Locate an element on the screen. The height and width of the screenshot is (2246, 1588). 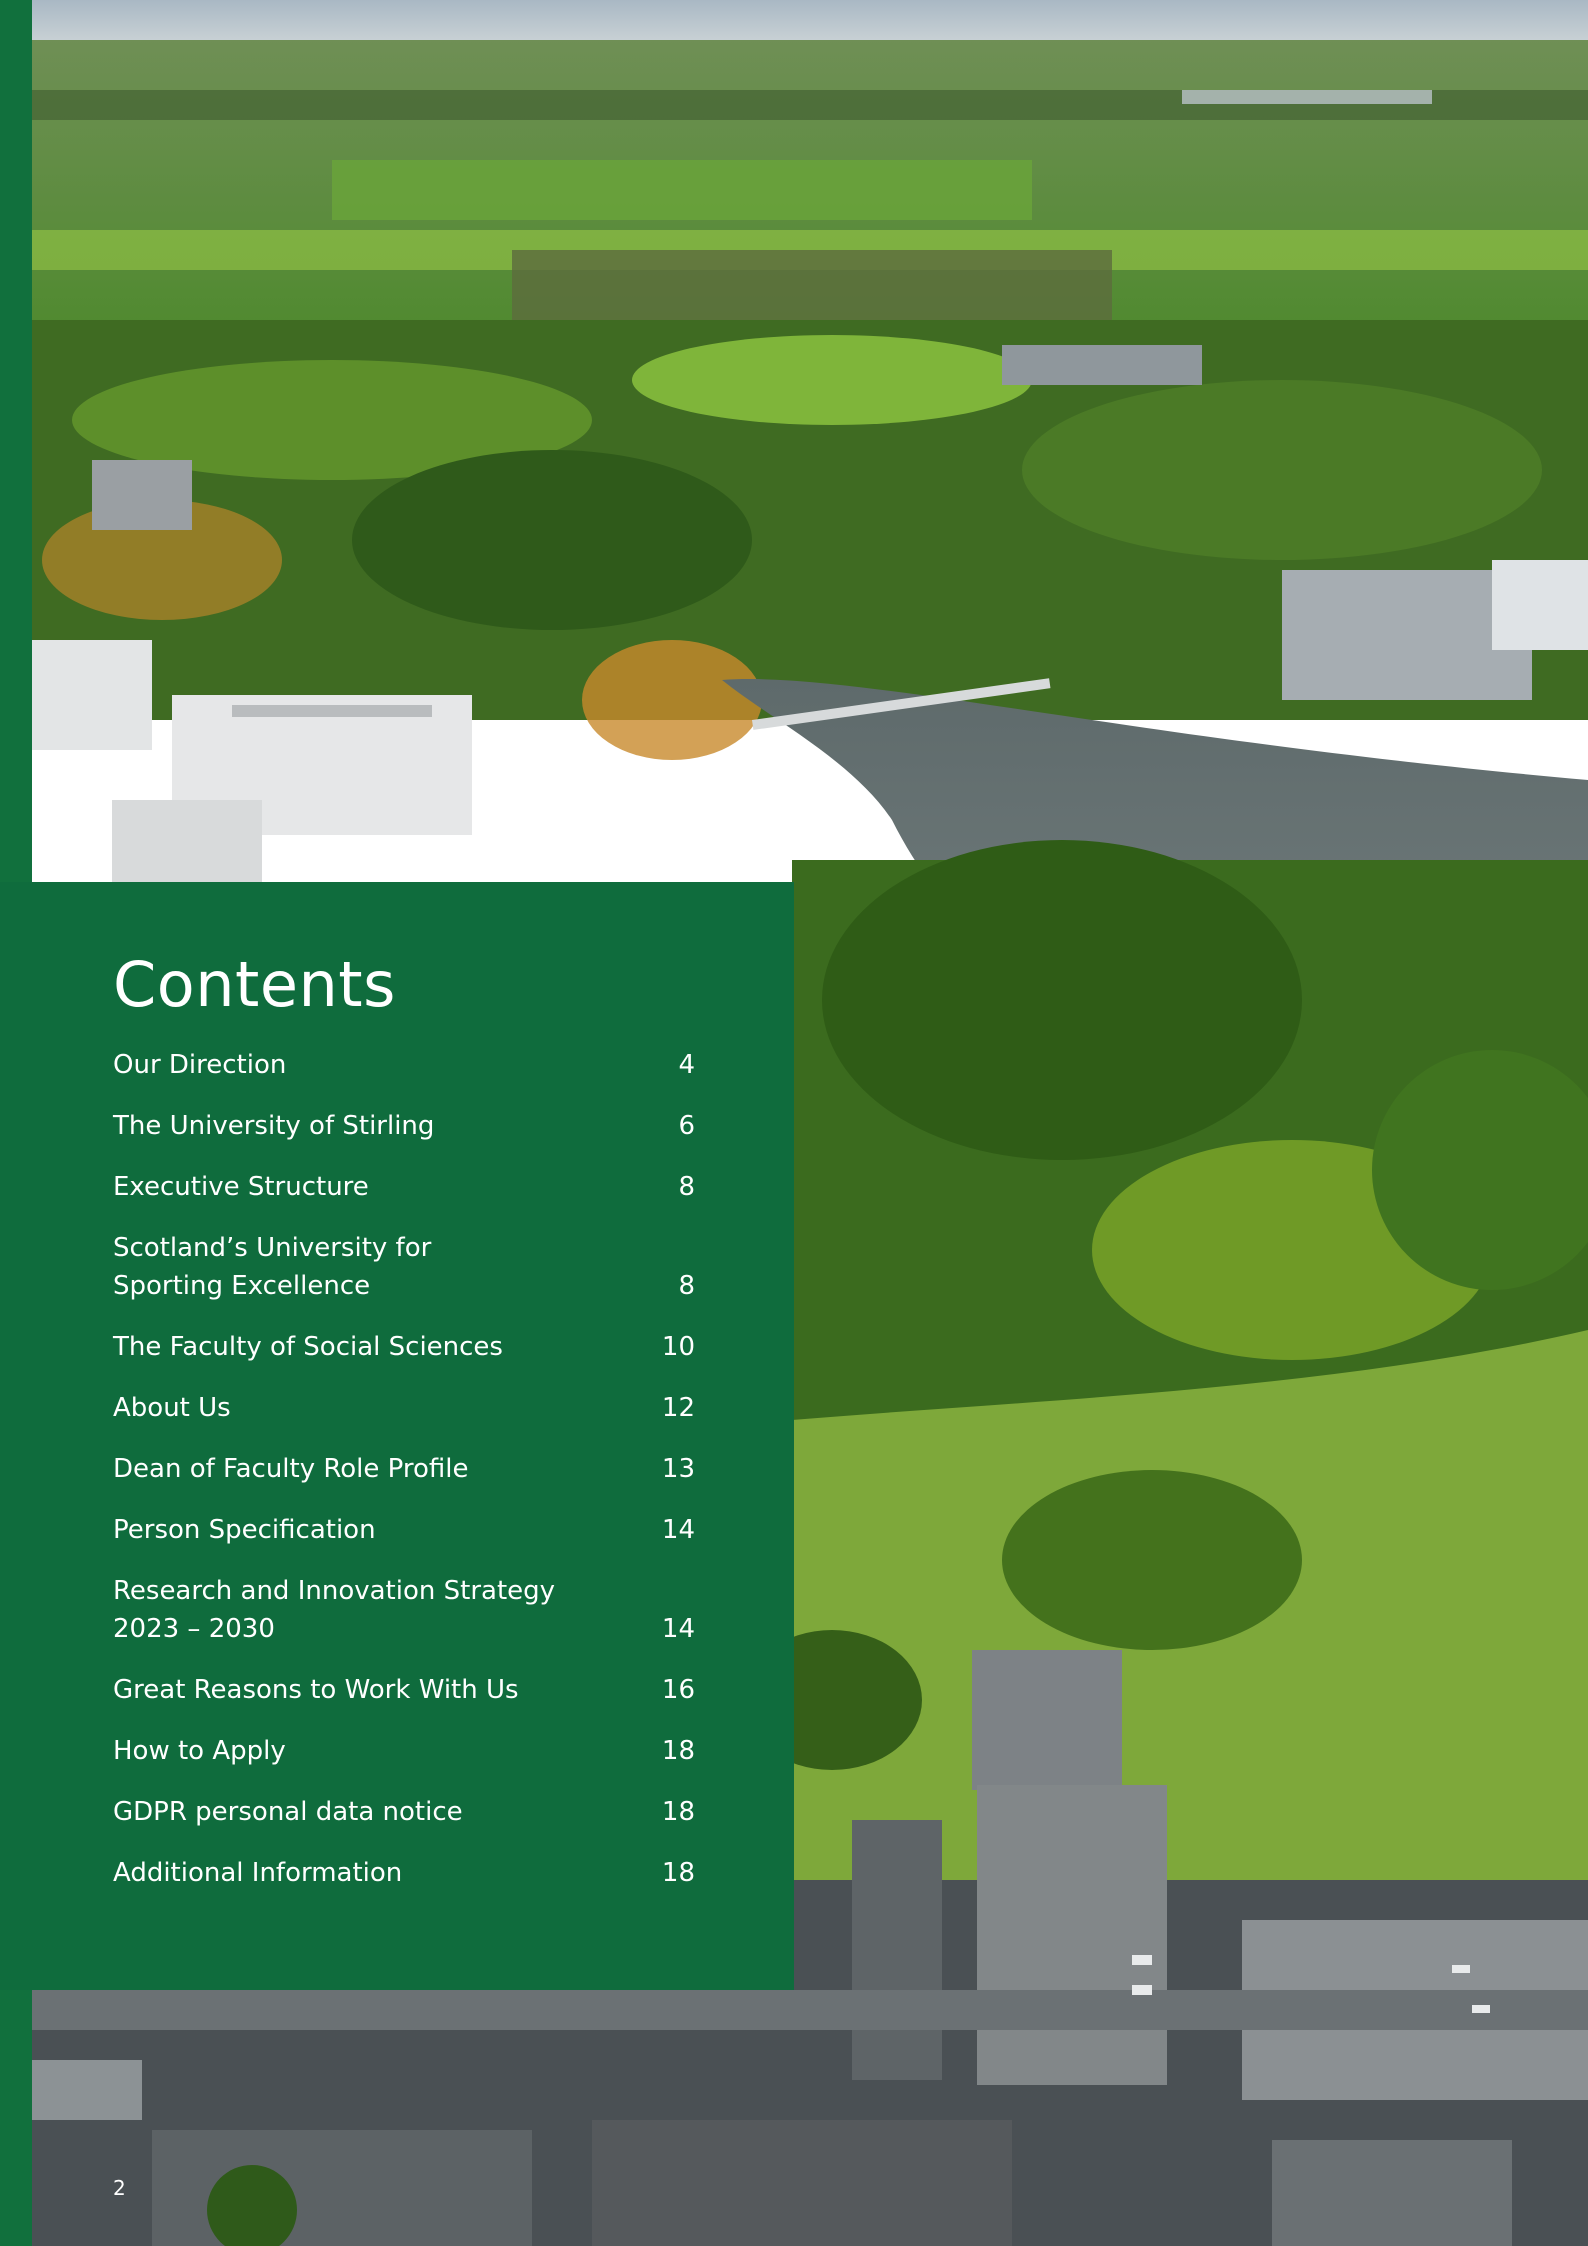
toc-item-how-to-apply: How to Apply 18 is located at coordinates (404, 1751).